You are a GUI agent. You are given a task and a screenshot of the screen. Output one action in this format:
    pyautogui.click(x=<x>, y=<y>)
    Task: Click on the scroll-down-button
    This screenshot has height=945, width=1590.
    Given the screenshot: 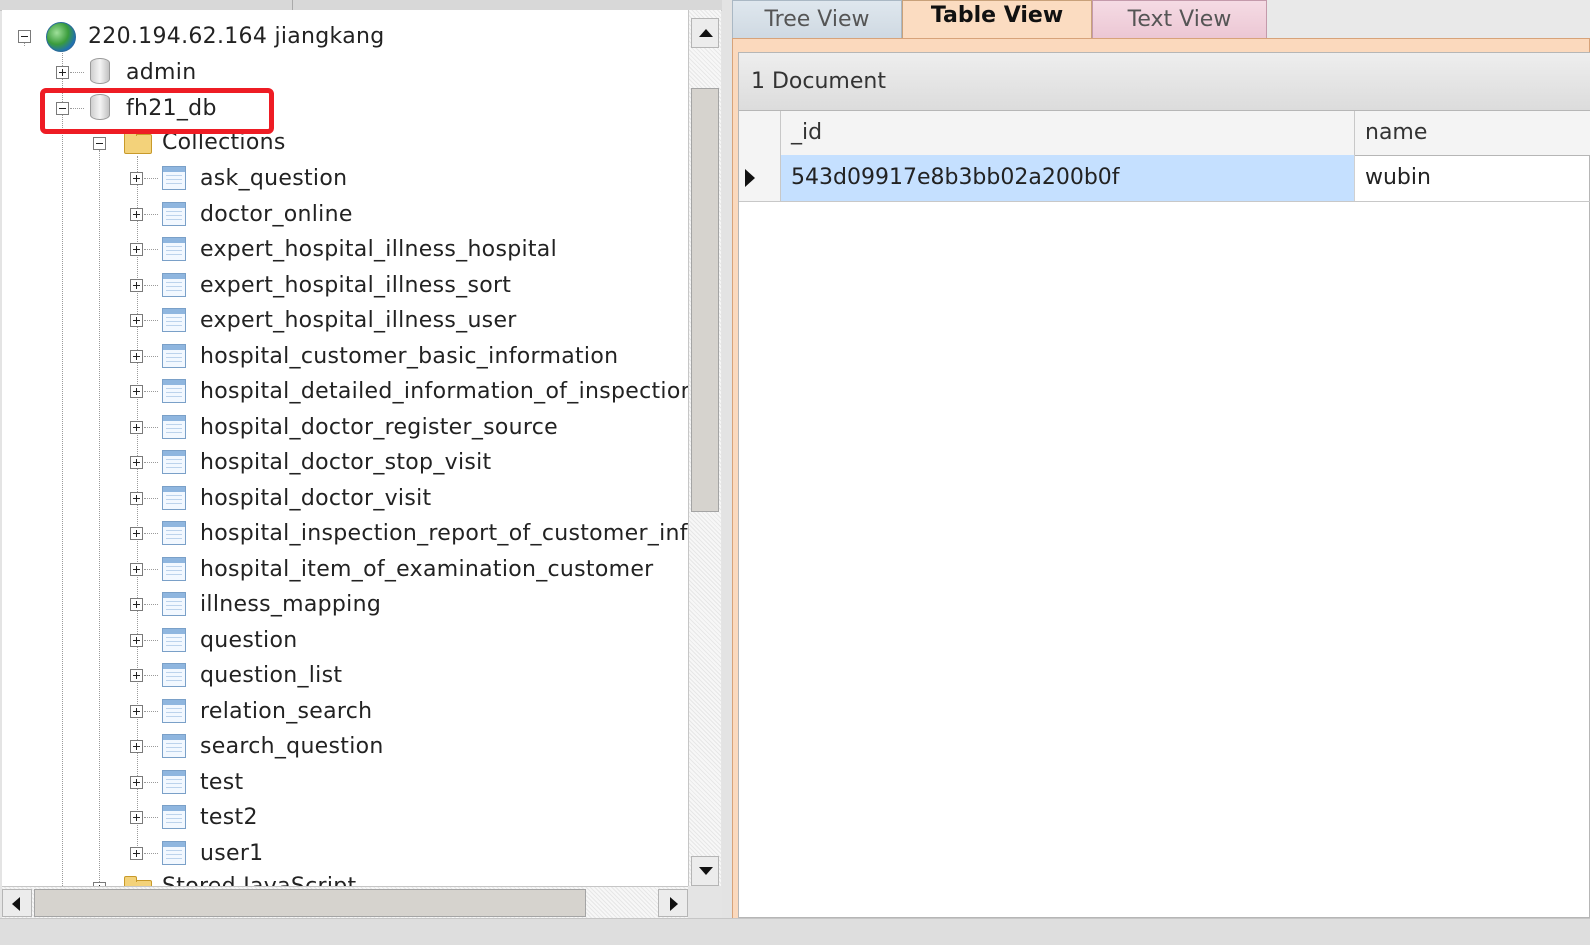 What is the action you would take?
    pyautogui.click(x=705, y=871)
    